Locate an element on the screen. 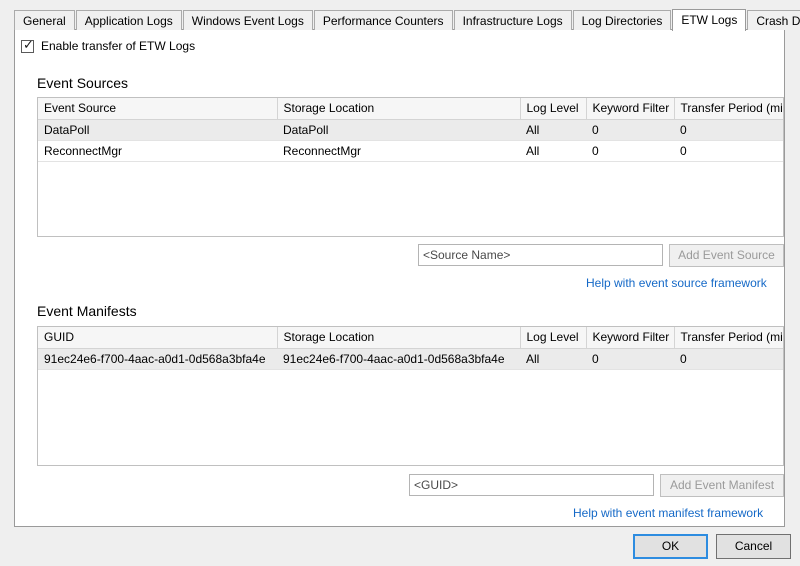 The image size is (800, 566). cell-storage-location: DataPoll is located at coordinates (398, 130).